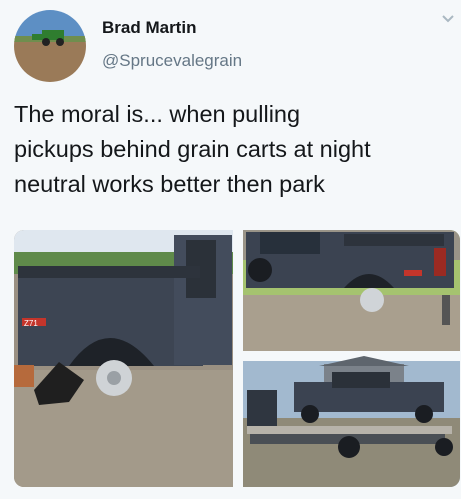 The image size is (461, 499). What do you see at coordinates (31, 323) in the screenshot?
I see `truck-badge: Z71` at bounding box center [31, 323].